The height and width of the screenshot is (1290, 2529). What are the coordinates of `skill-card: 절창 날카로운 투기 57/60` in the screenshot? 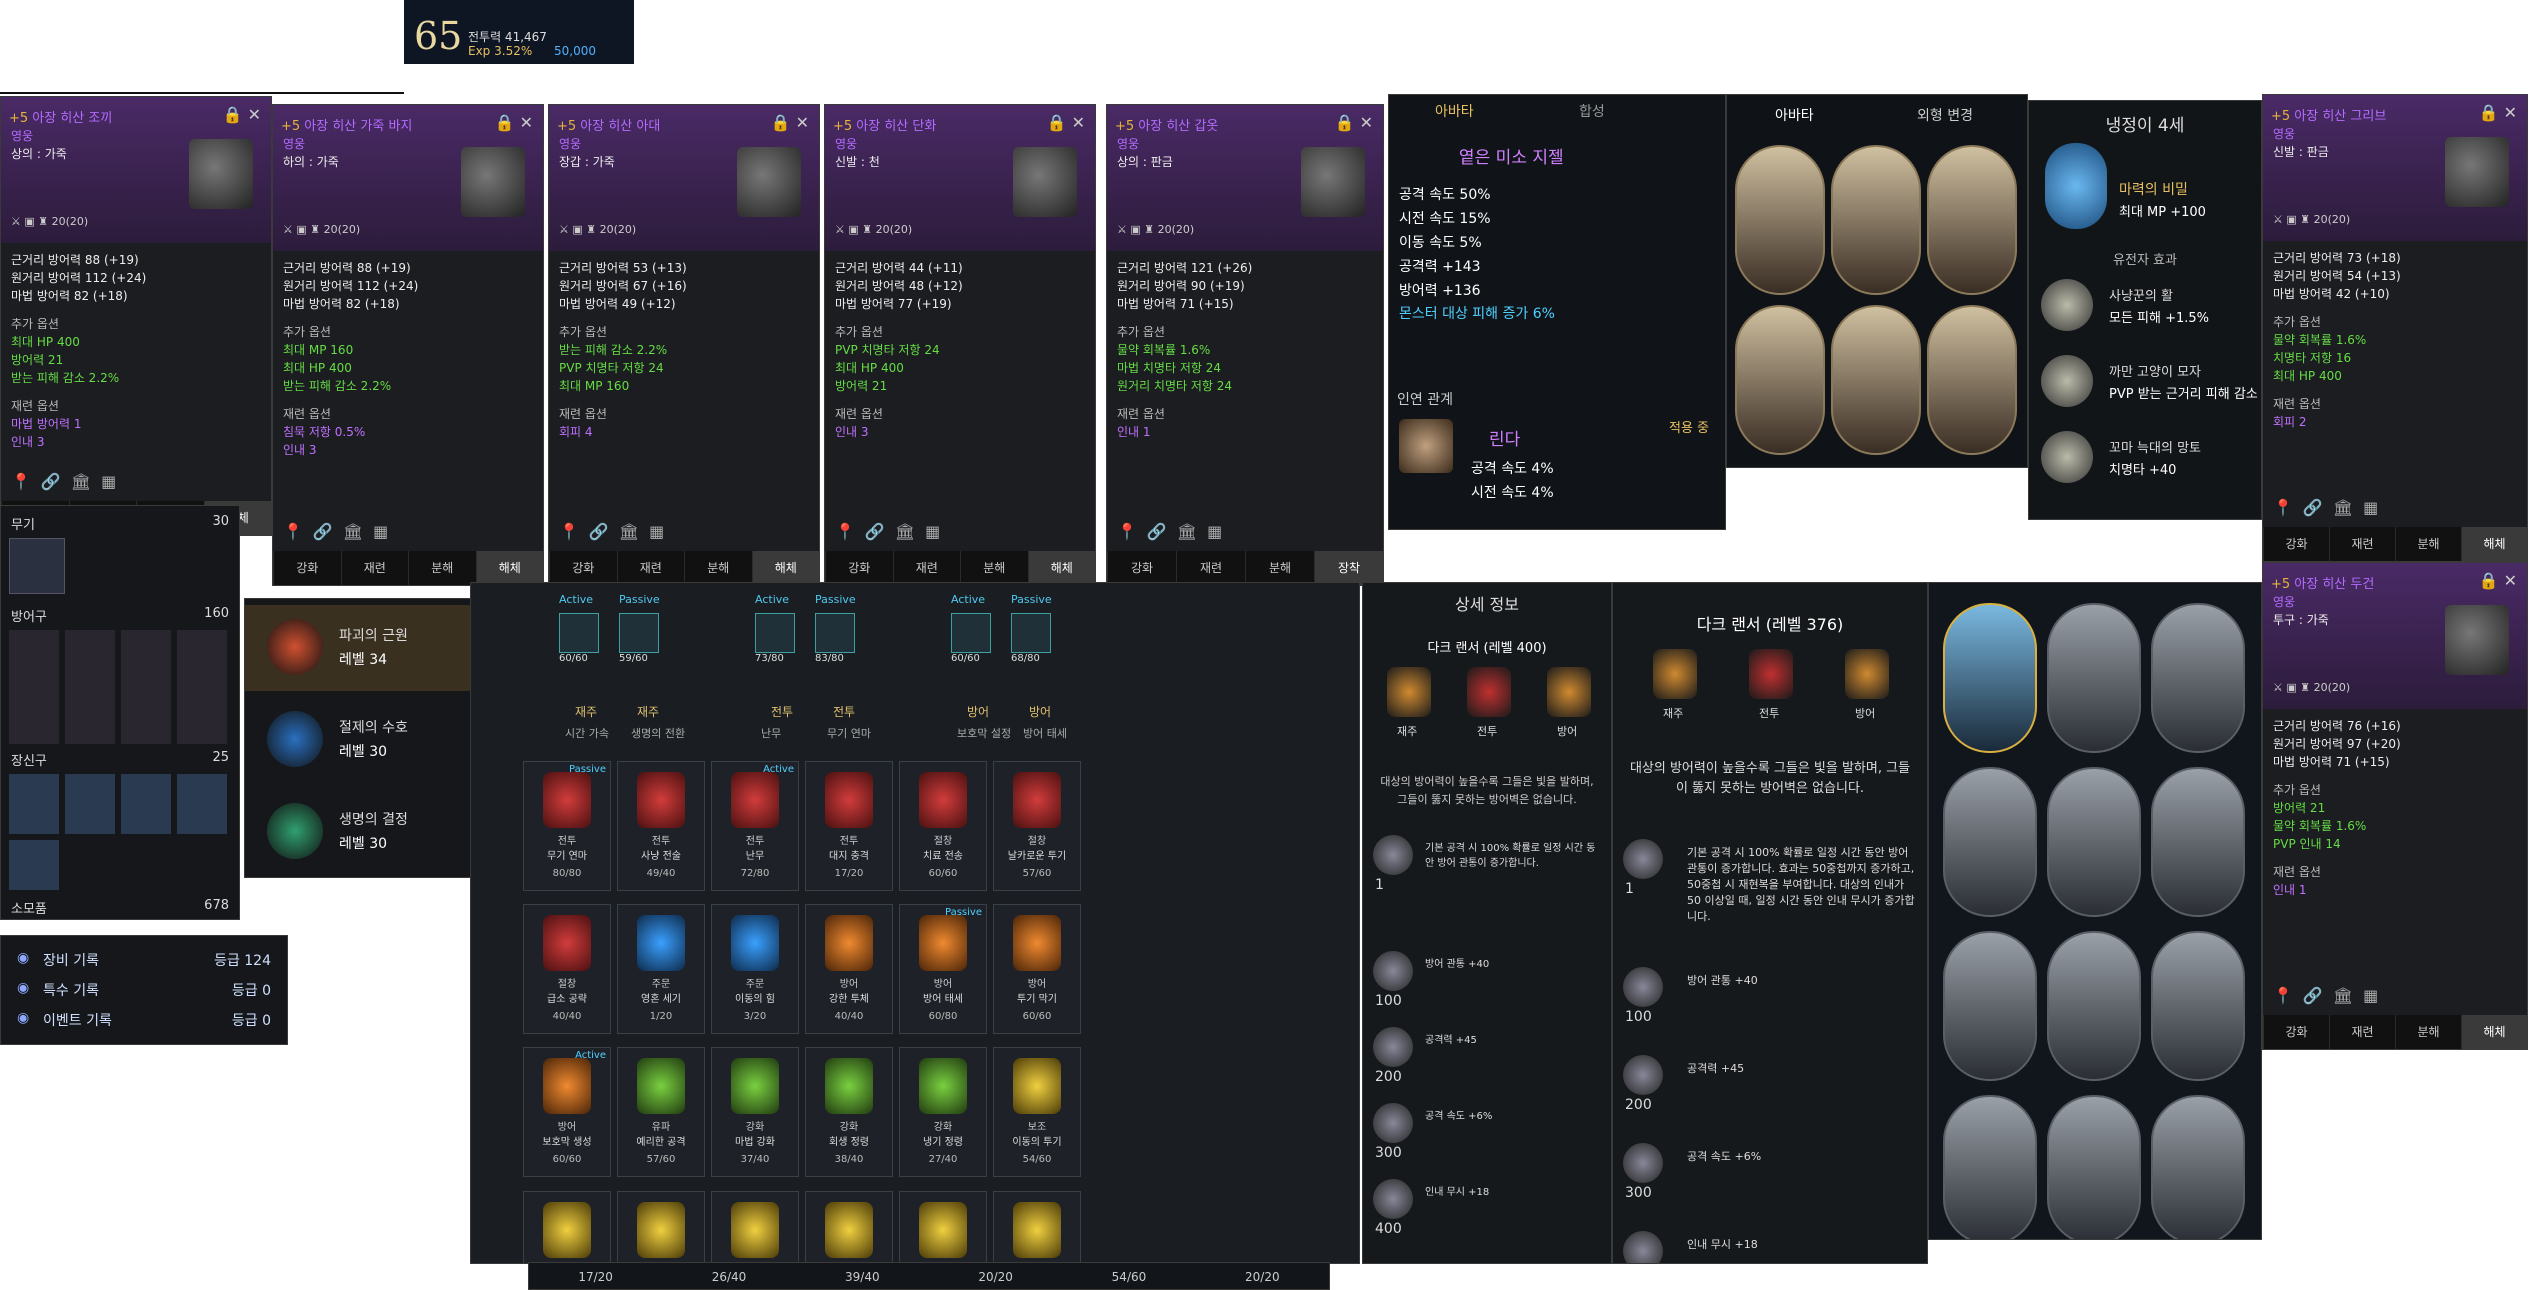 It's located at (1037, 826).